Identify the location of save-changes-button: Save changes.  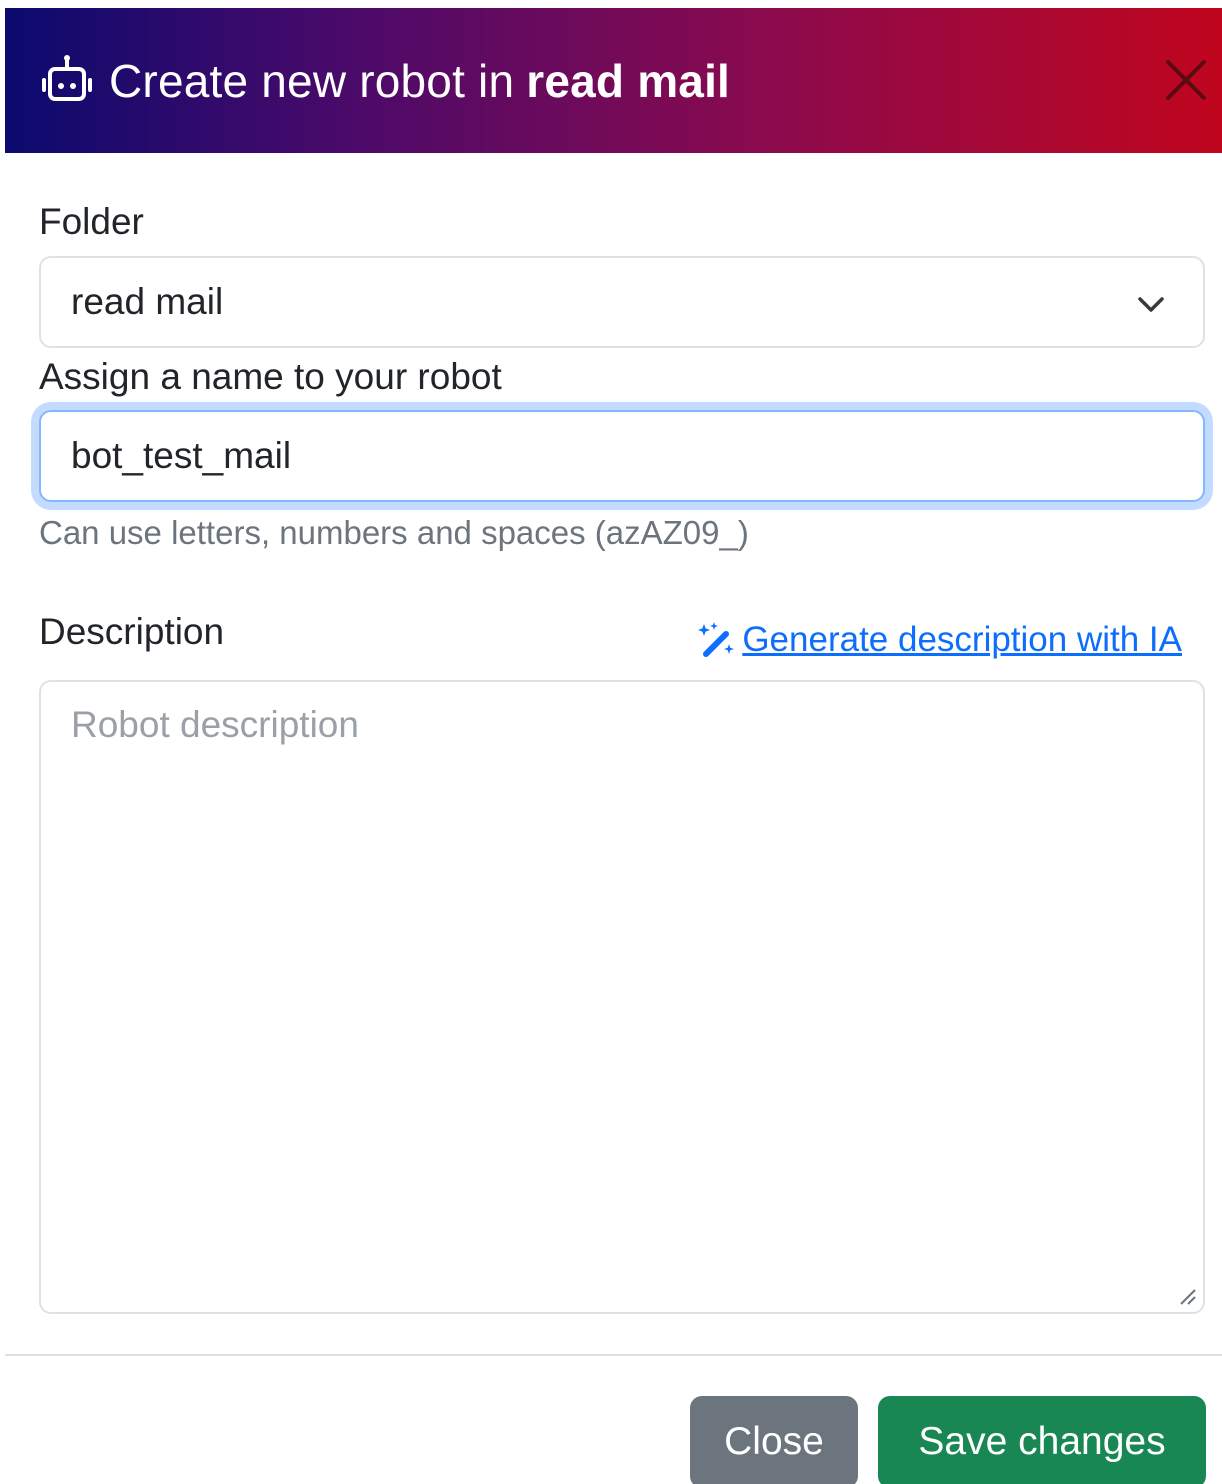
(1042, 1440).